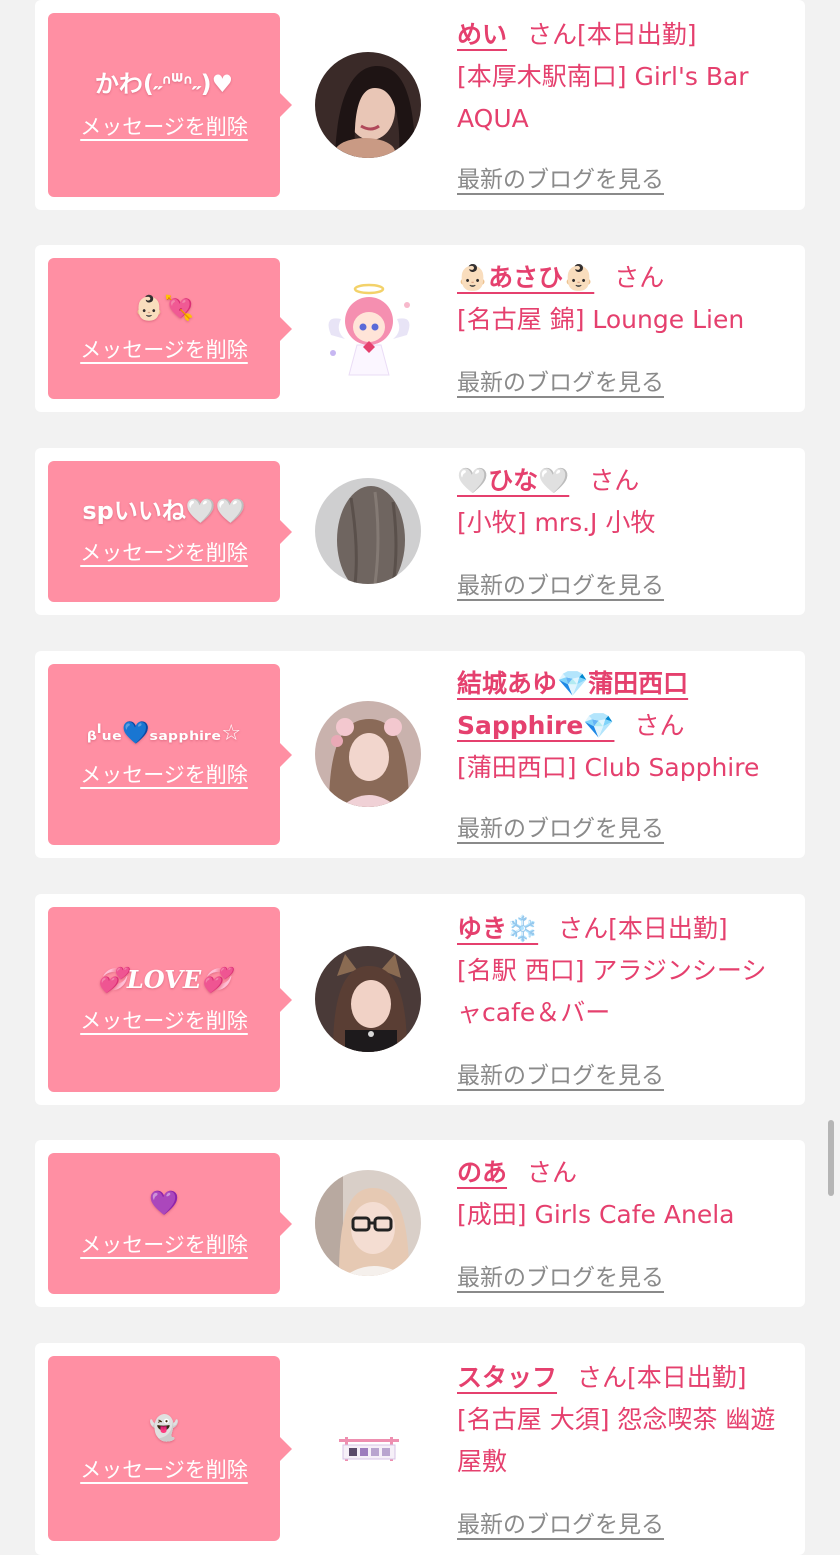  I want to click on message-bubble: 👻 メッセージを削除, so click(170, 1448).